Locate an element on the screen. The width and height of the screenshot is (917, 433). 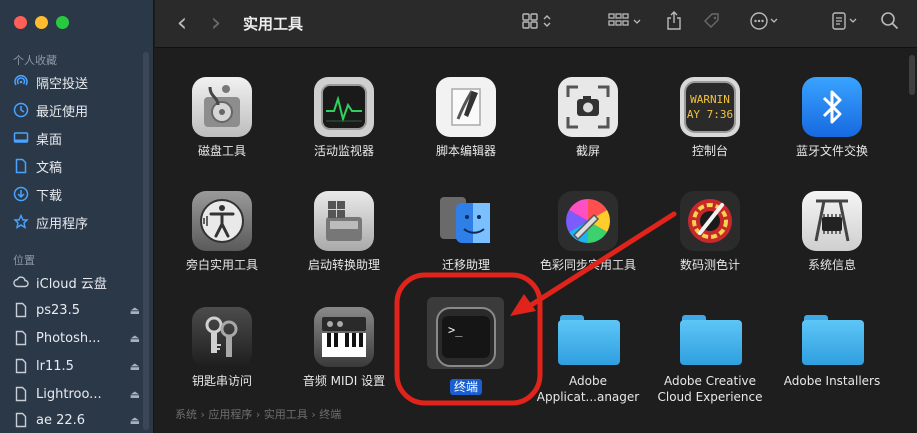
app-item-label: 数码测色计 is located at coordinates (709, 265).